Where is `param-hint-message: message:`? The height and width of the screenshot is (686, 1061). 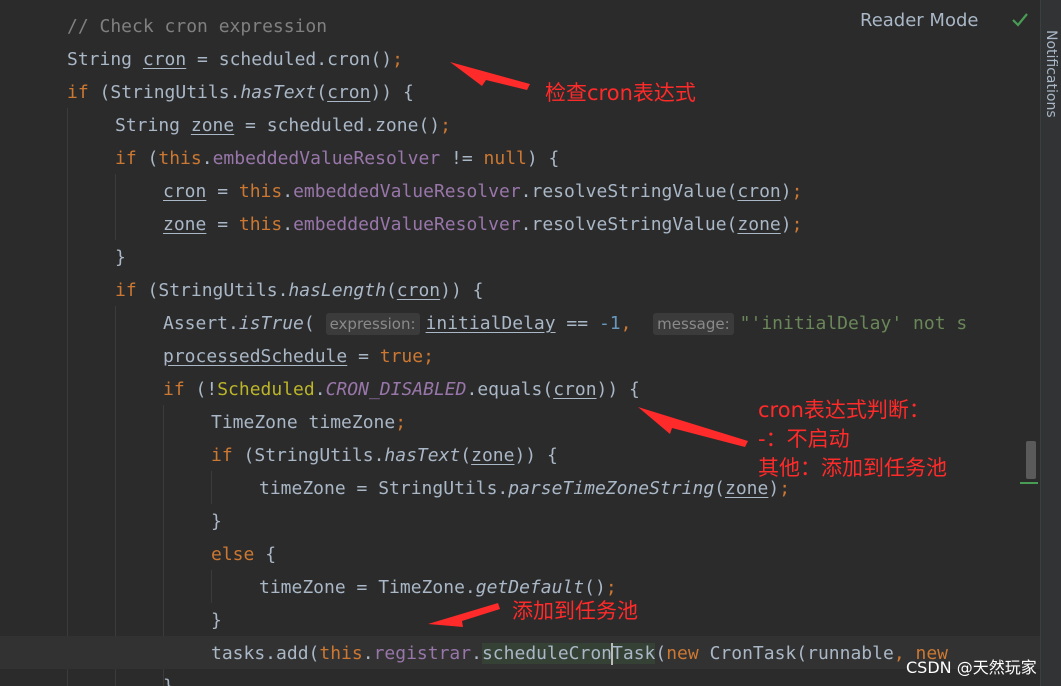 param-hint-message: message: is located at coordinates (693, 324).